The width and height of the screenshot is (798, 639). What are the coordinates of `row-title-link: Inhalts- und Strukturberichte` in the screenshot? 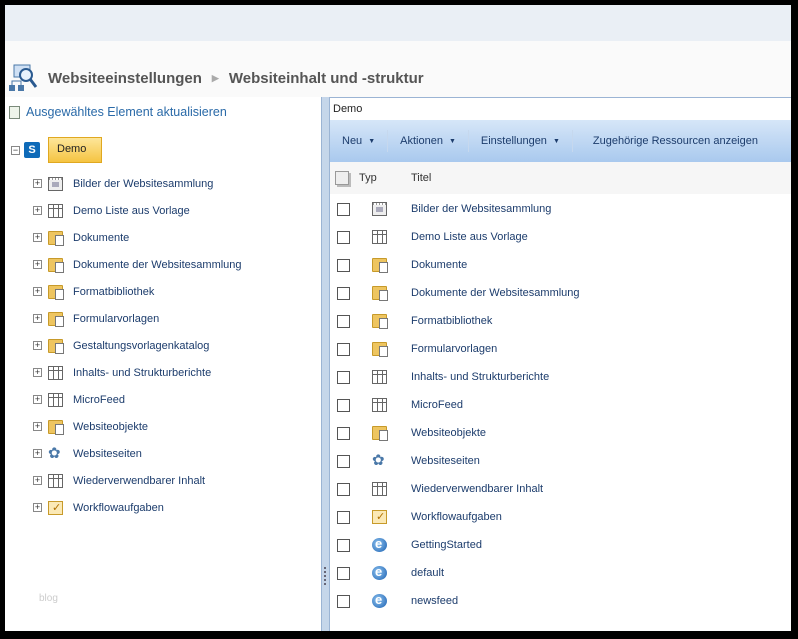 It's located at (480, 377).